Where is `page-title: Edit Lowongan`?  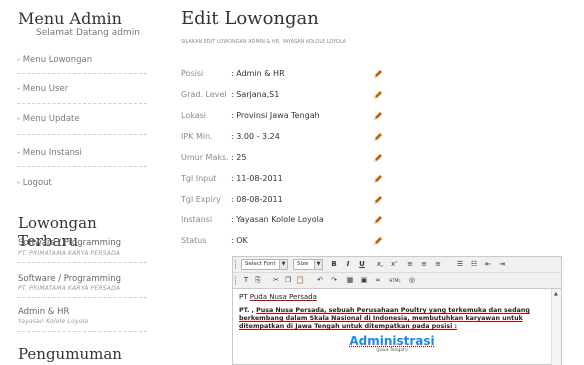 page-title: Edit Lowongan is located at coordinates (250, 18).